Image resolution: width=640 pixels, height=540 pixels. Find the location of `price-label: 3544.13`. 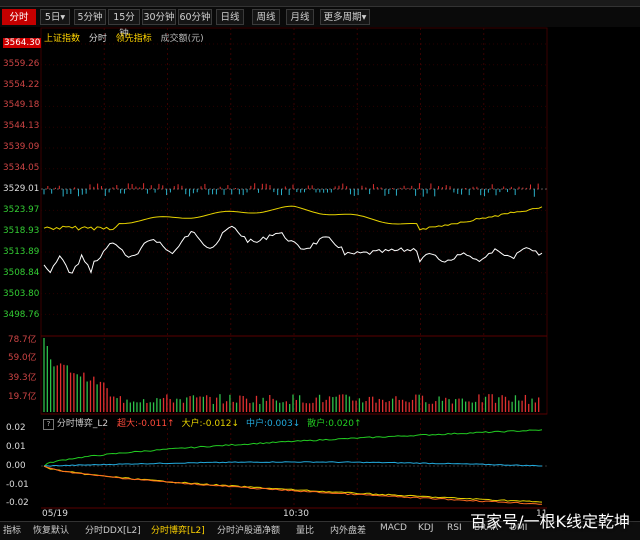

price-label: 3544.13 is located at coordinates (21, 126).